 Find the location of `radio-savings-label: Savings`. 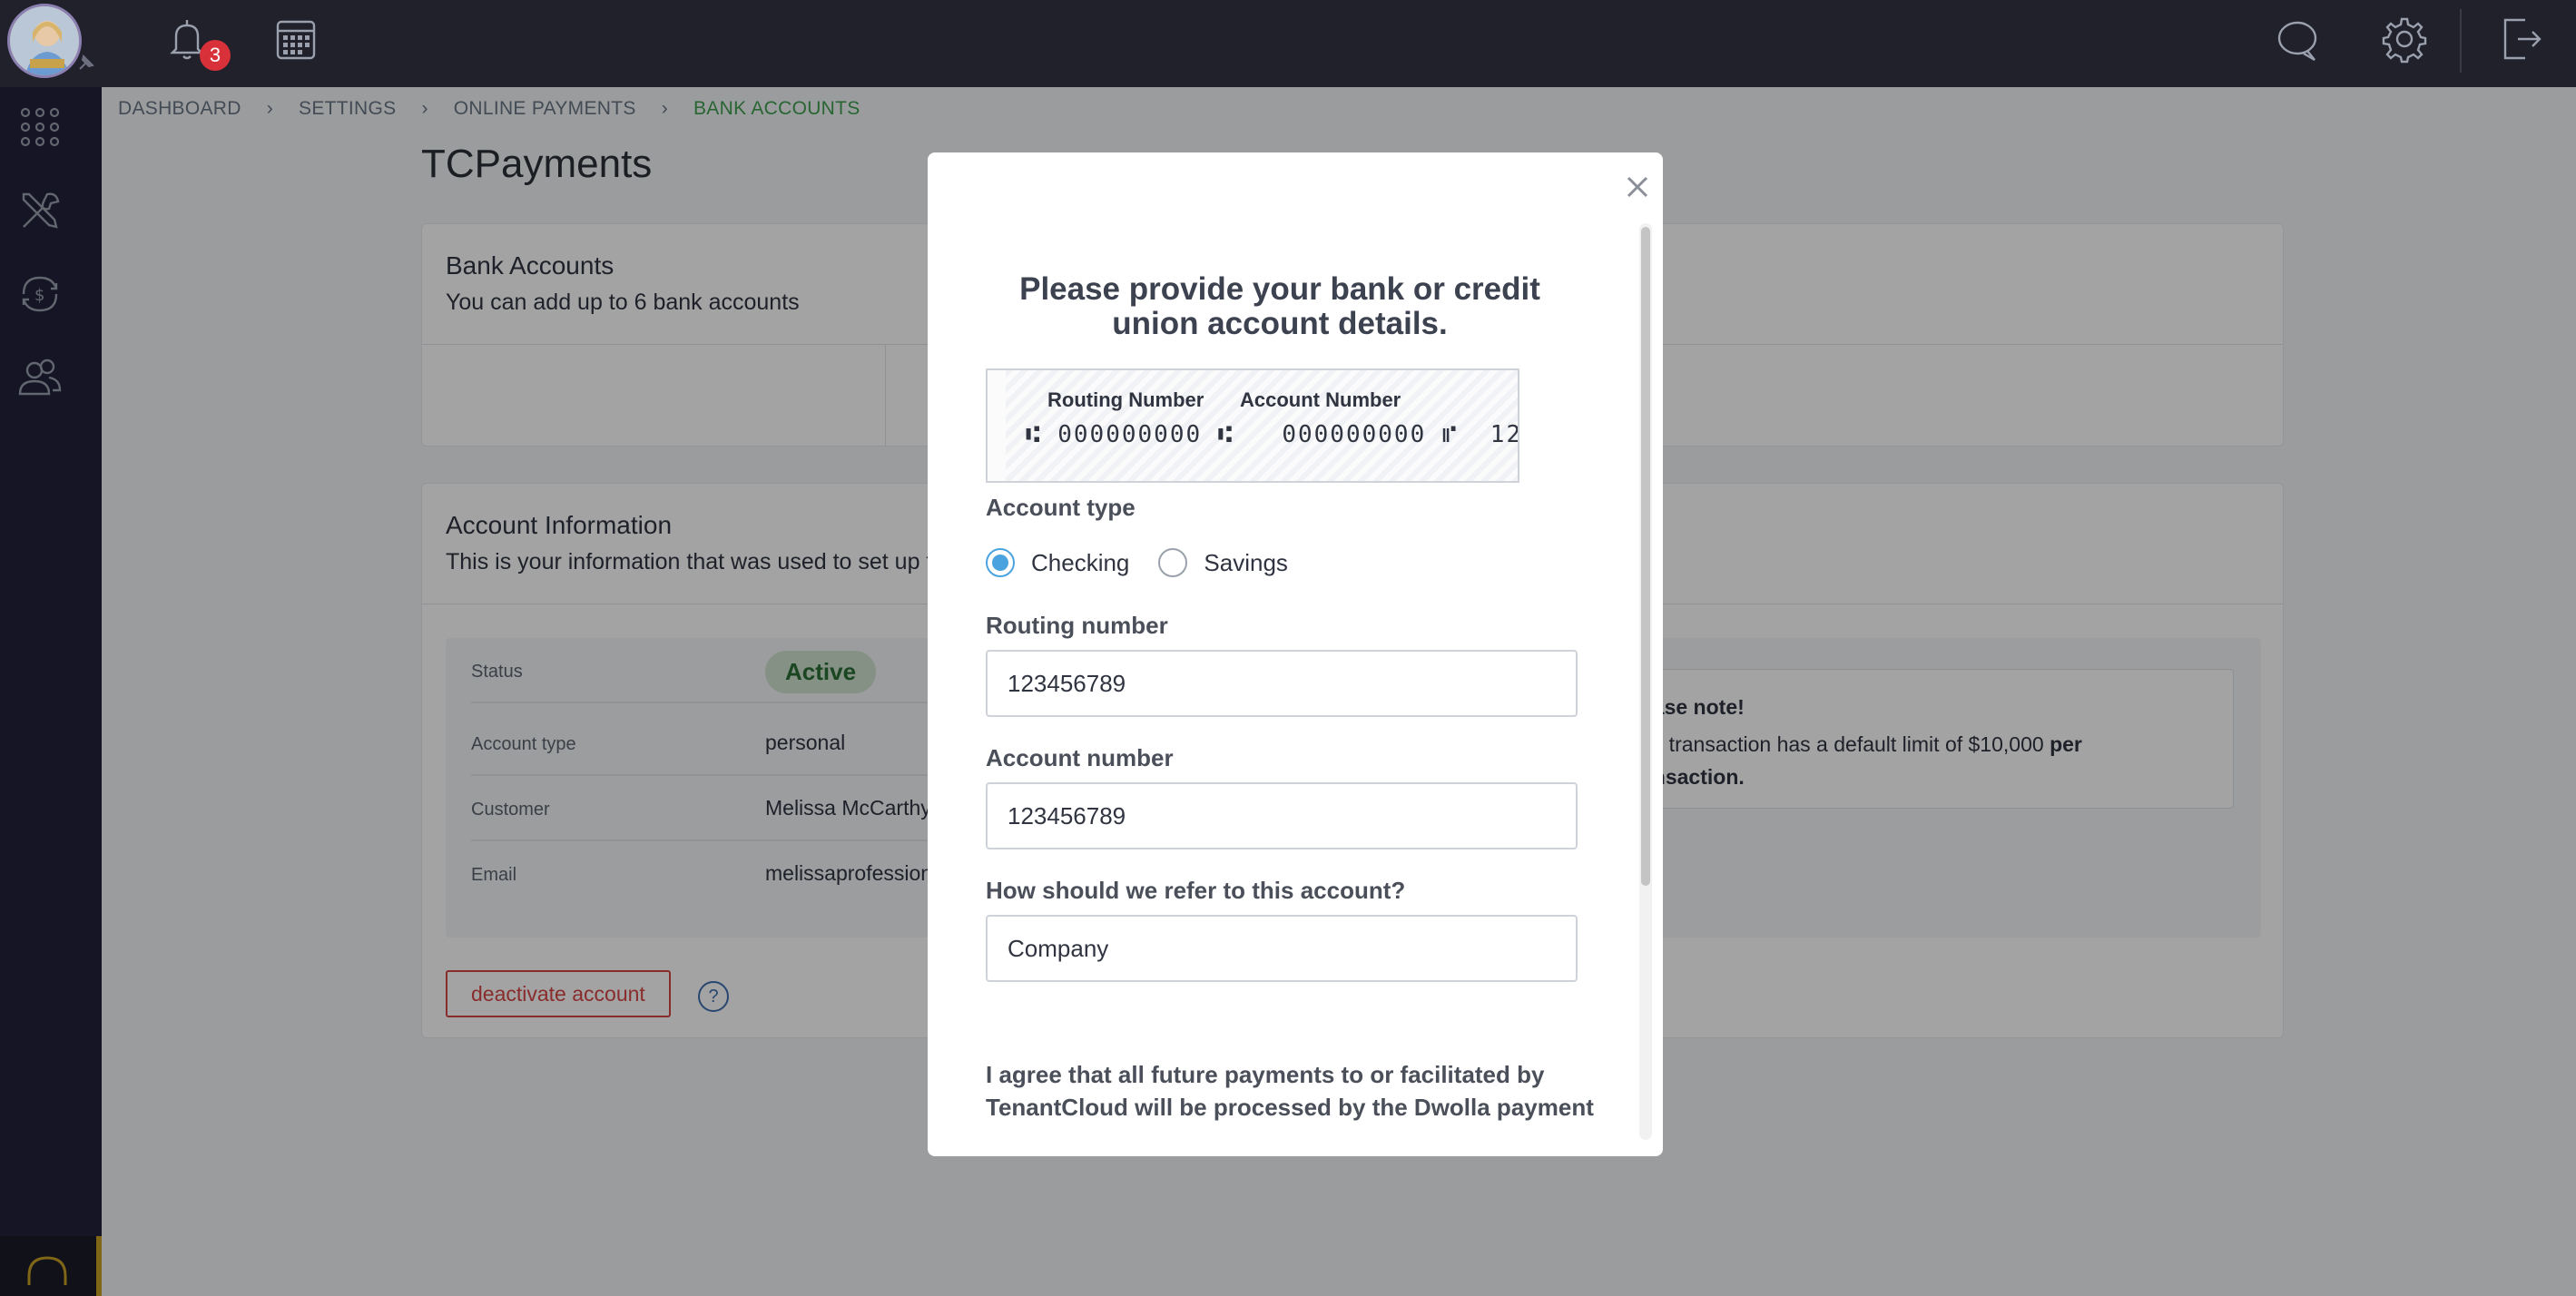

radio-savings-label: Savings is located at coordinates (1246, 563).